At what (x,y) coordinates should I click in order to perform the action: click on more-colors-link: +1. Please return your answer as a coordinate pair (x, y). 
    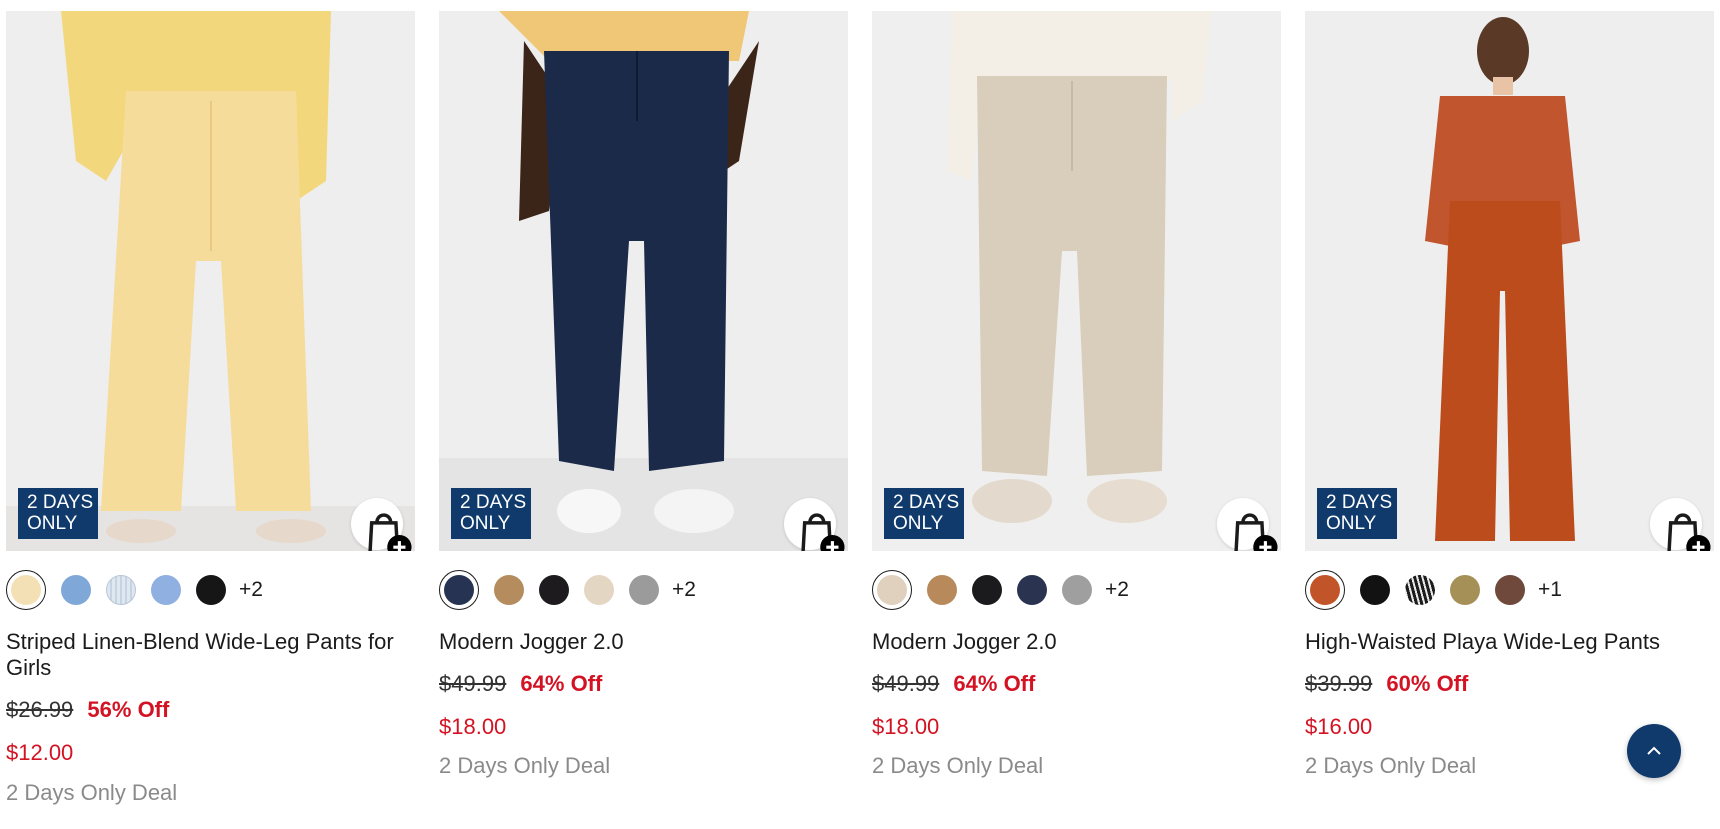
    Looking at the image, I should click on (1550, 590).